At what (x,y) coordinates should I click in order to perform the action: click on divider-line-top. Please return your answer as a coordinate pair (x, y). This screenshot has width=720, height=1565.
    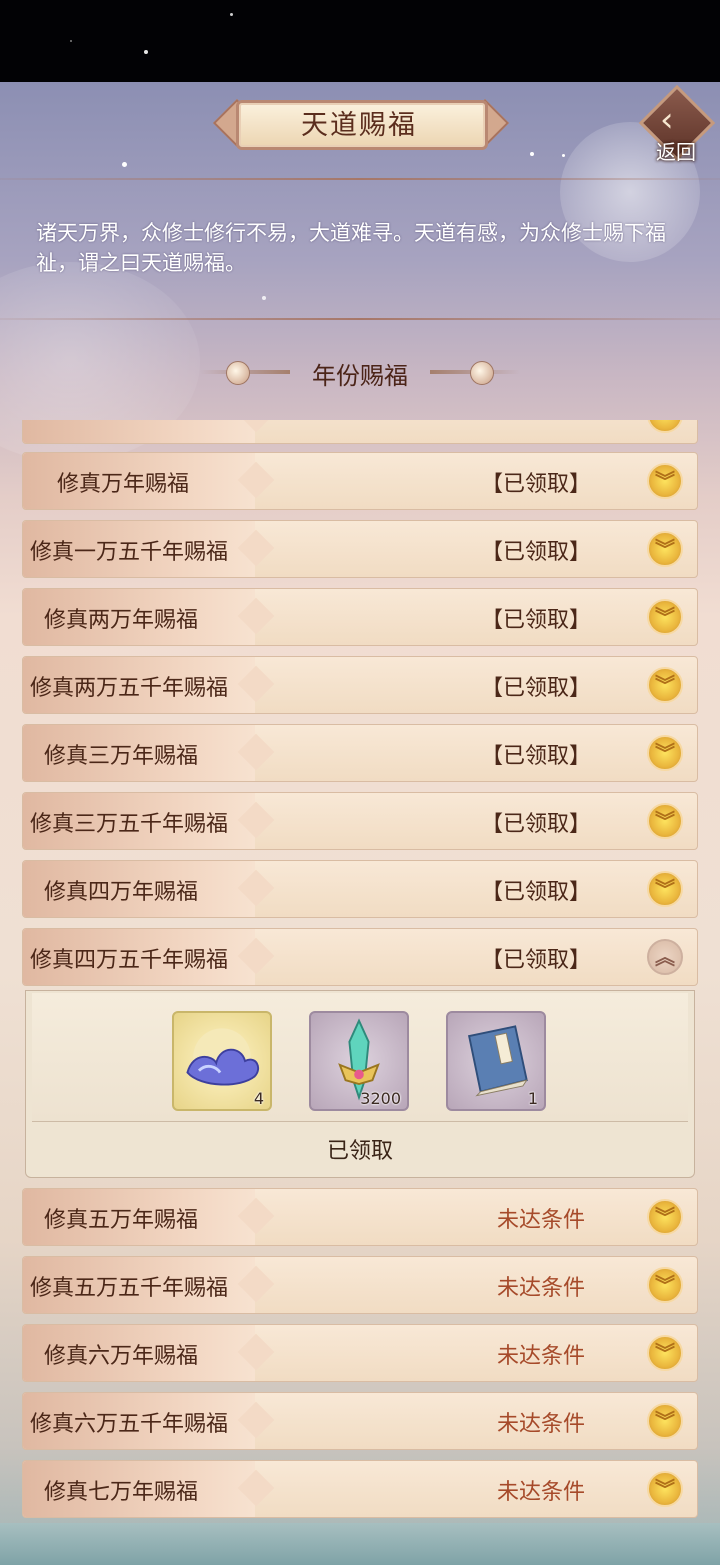
    Looking at the image, I should click on (360, 179).